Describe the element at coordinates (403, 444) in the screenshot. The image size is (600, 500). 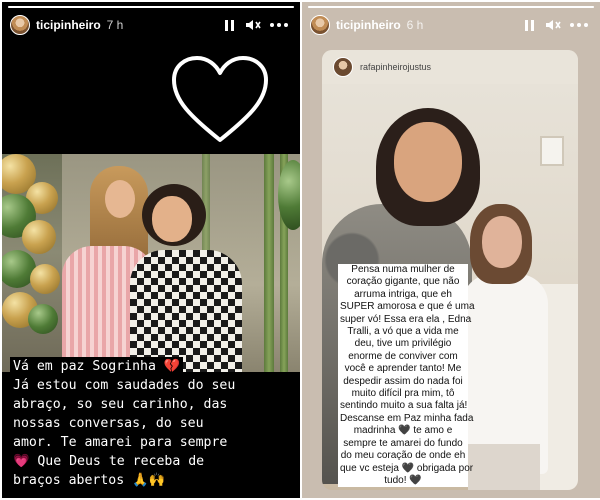
I see `caption-line: sempre te amarei do fundo` at that location.